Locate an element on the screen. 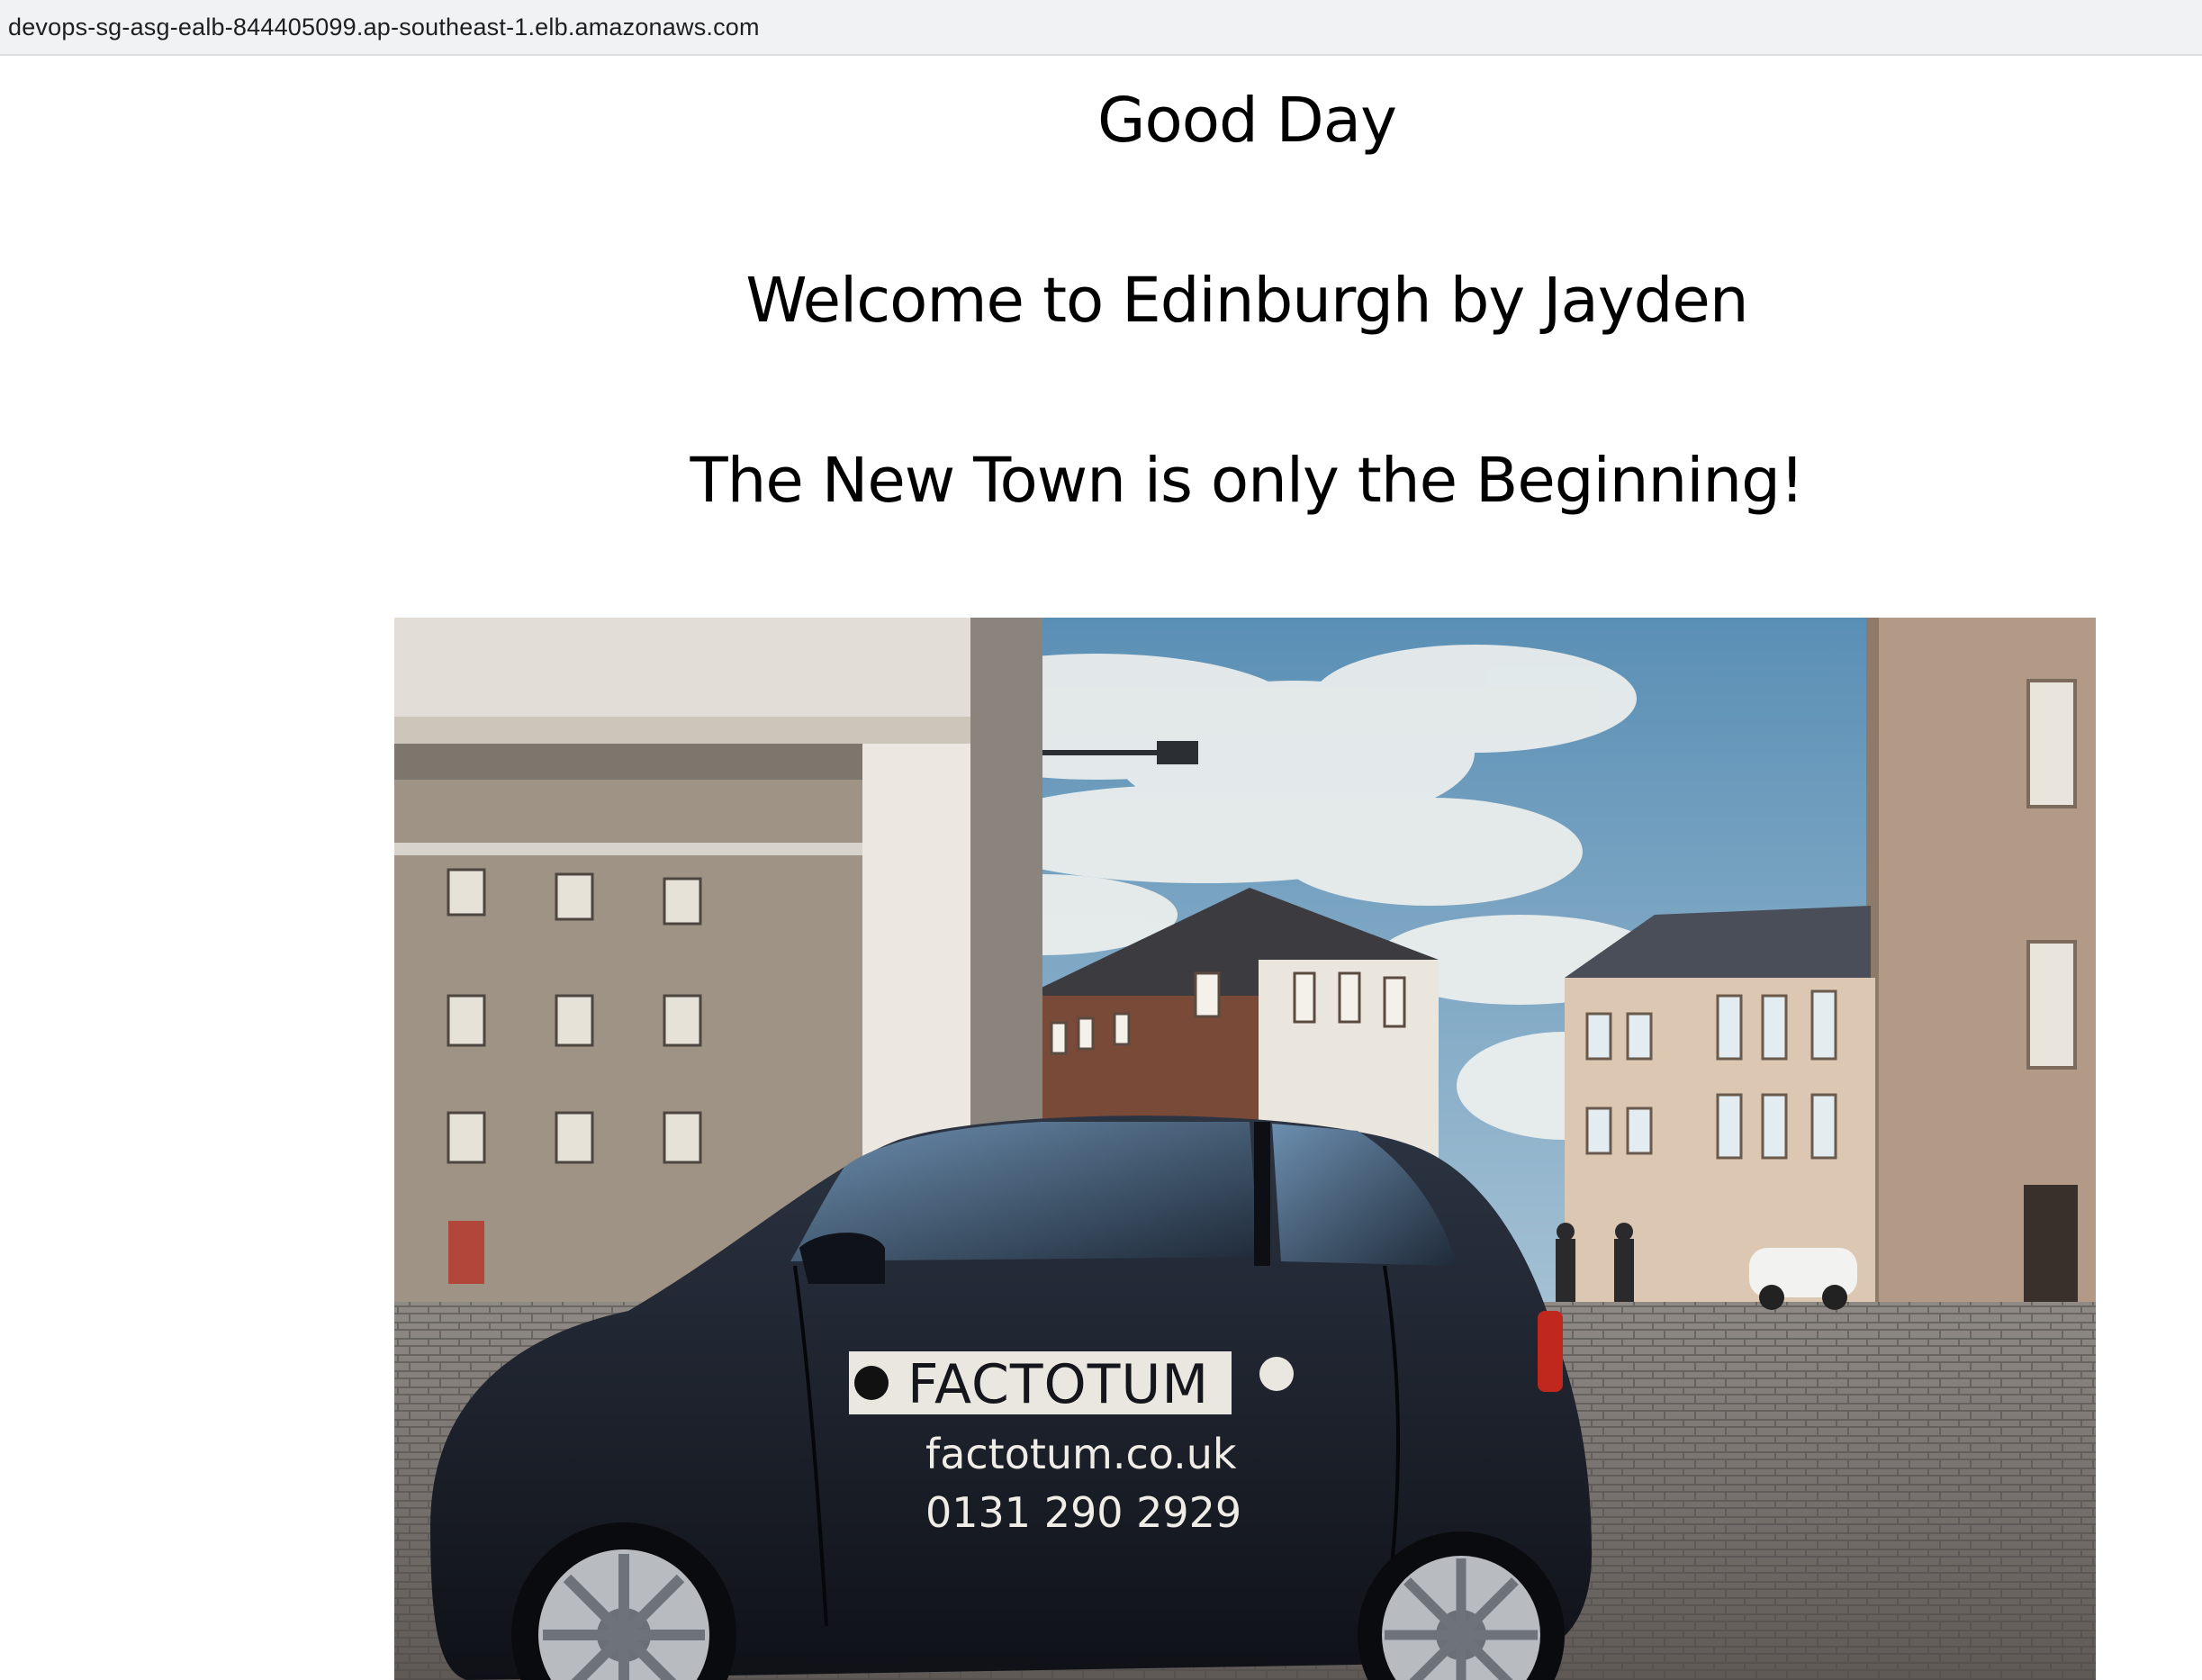 The height and width of the screenshot is (1680, 2202). car-phone-text: 0131 290 2929 is located at coordinates (1083, 1512).